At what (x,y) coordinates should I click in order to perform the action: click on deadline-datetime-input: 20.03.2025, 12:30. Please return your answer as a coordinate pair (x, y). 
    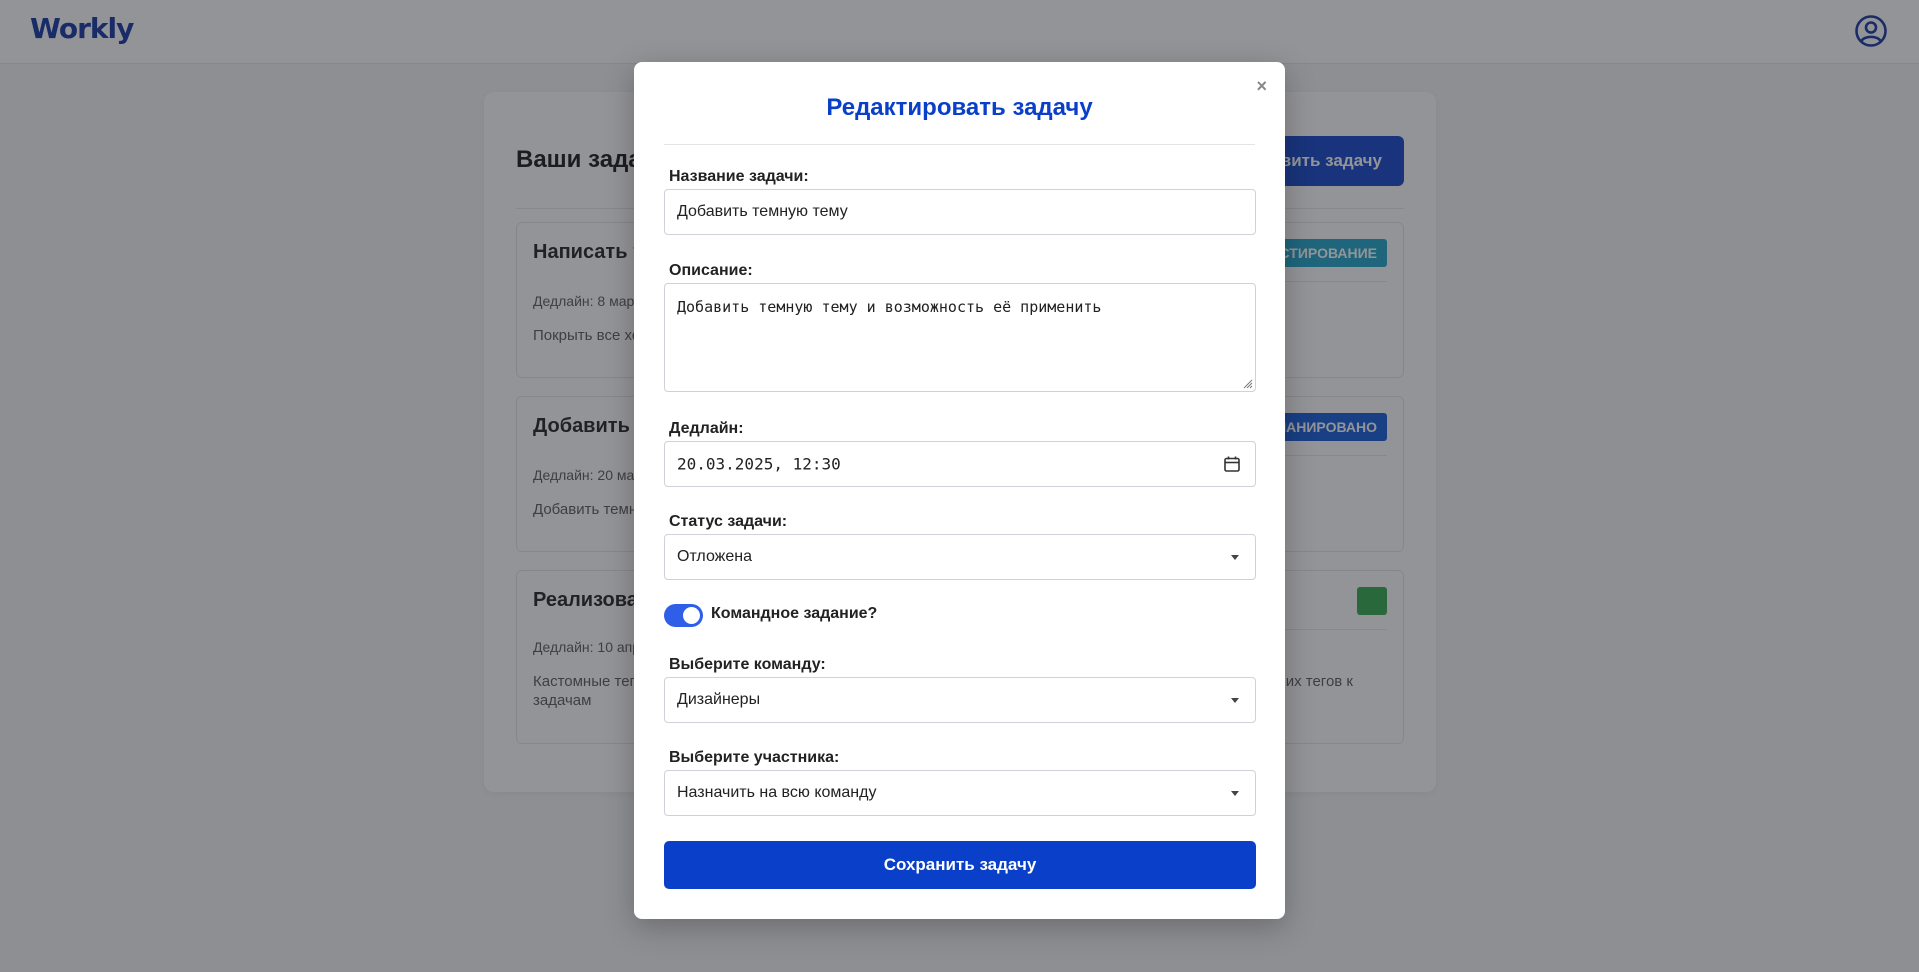
    Looking at the image, I should click on (960, 464).